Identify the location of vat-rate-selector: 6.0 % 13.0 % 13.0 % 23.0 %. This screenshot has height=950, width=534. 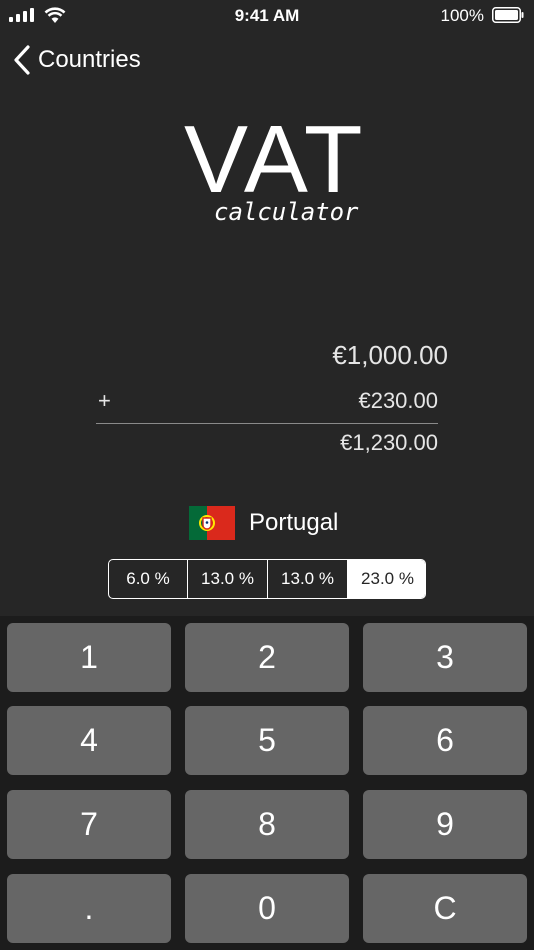
(267, 579).